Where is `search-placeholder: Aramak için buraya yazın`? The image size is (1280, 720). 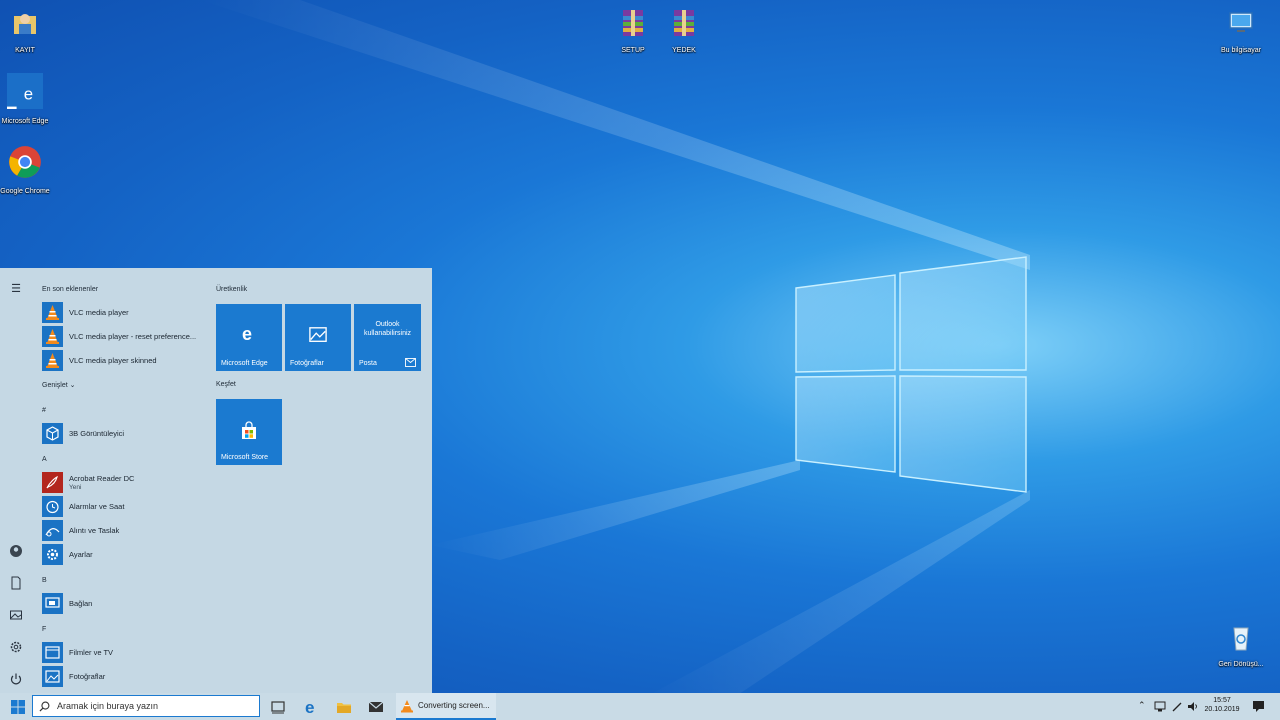 search-placeholder: Aramak için buraya yazın is located at coordinates (108, 706).